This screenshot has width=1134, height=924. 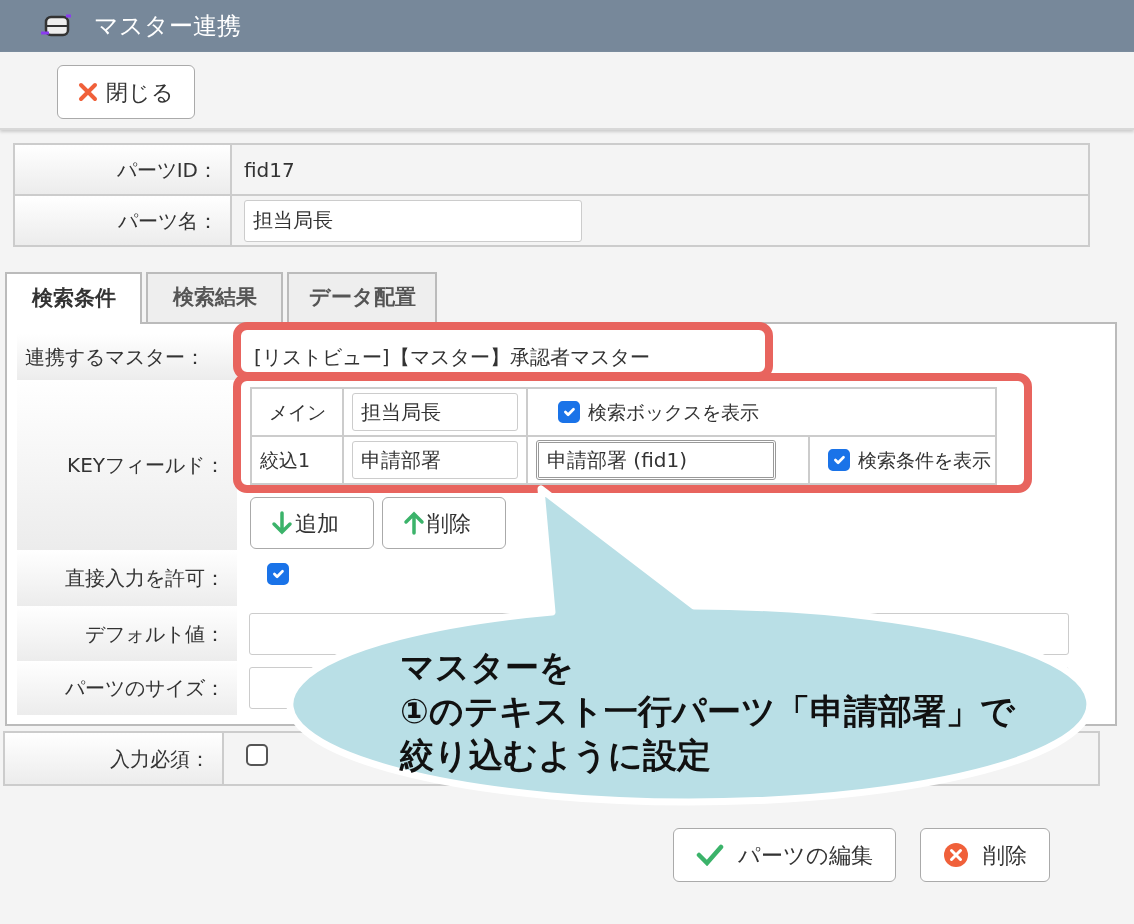 I want to click on close-icon, so click(x=88, y=92).